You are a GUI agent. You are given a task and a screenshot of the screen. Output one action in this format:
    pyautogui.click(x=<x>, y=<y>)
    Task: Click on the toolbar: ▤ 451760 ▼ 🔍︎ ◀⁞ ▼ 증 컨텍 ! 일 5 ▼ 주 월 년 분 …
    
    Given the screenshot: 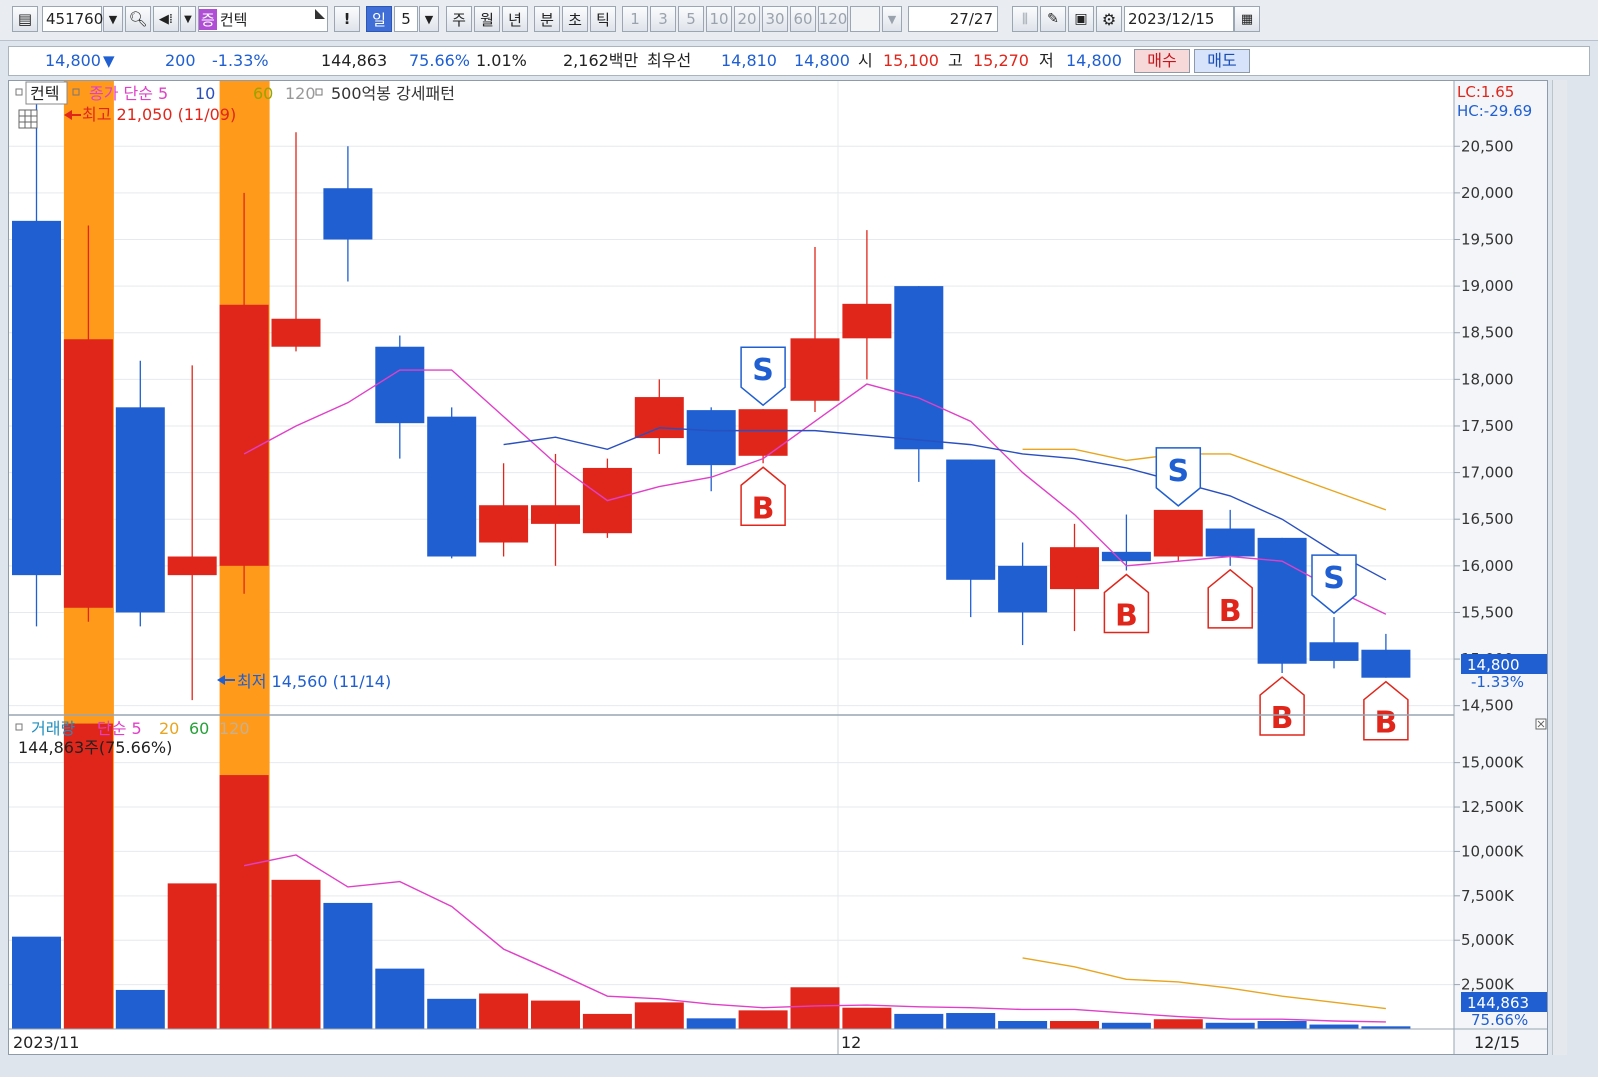 What is the action you would take?
    pyautogui.click(x=799, y=20)
    